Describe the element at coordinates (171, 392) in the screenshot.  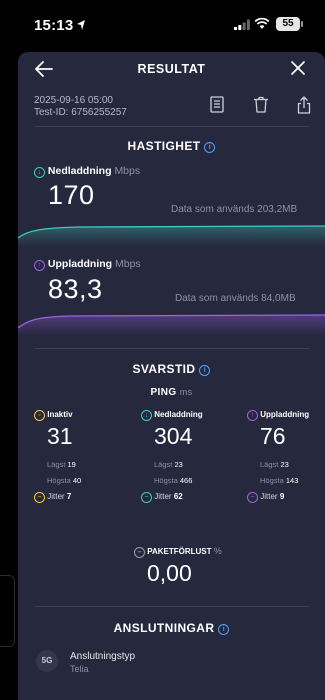
I see `ping-label: PING ms` at that location.